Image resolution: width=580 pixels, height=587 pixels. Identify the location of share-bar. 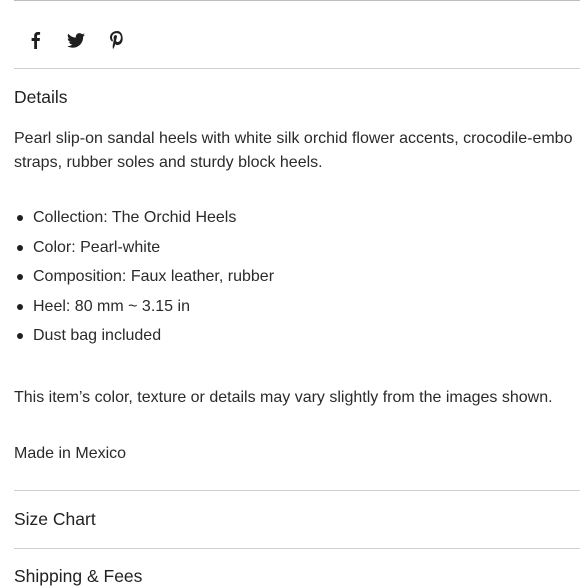
(85, 40).